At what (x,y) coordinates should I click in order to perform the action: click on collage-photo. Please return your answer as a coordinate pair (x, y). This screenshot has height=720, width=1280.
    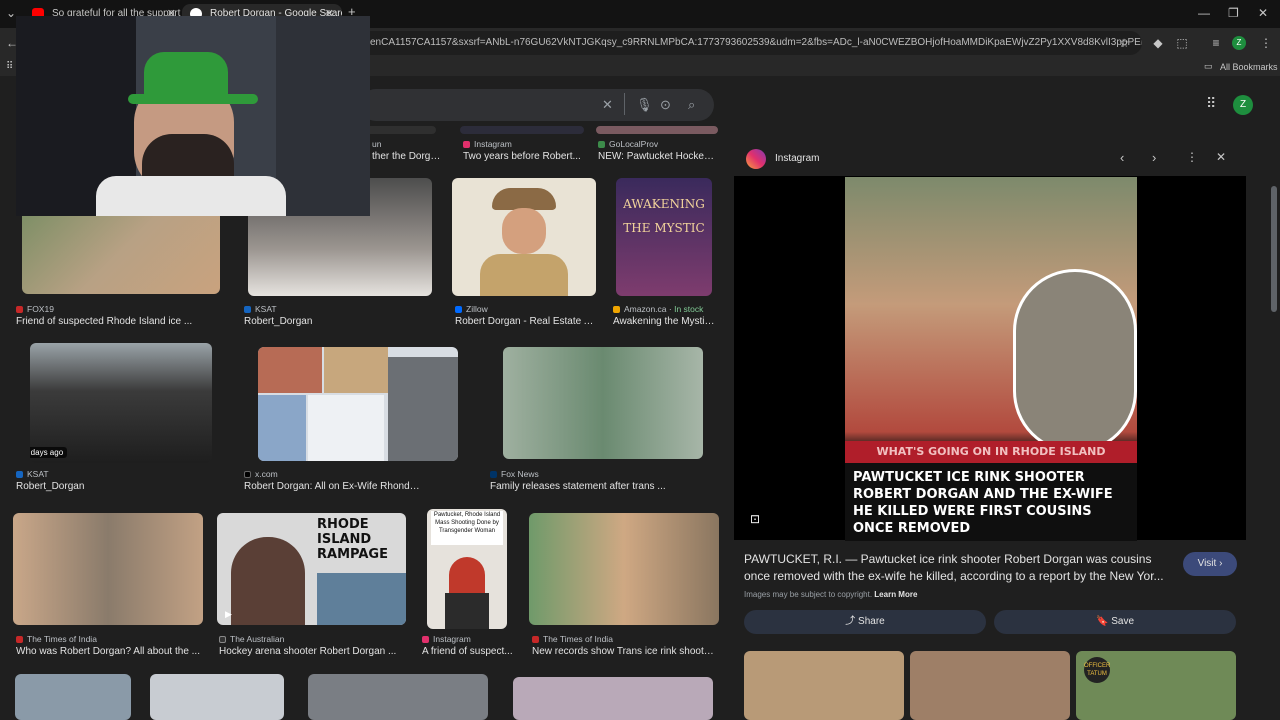
    Looking at the image, I should click on (356, 370).